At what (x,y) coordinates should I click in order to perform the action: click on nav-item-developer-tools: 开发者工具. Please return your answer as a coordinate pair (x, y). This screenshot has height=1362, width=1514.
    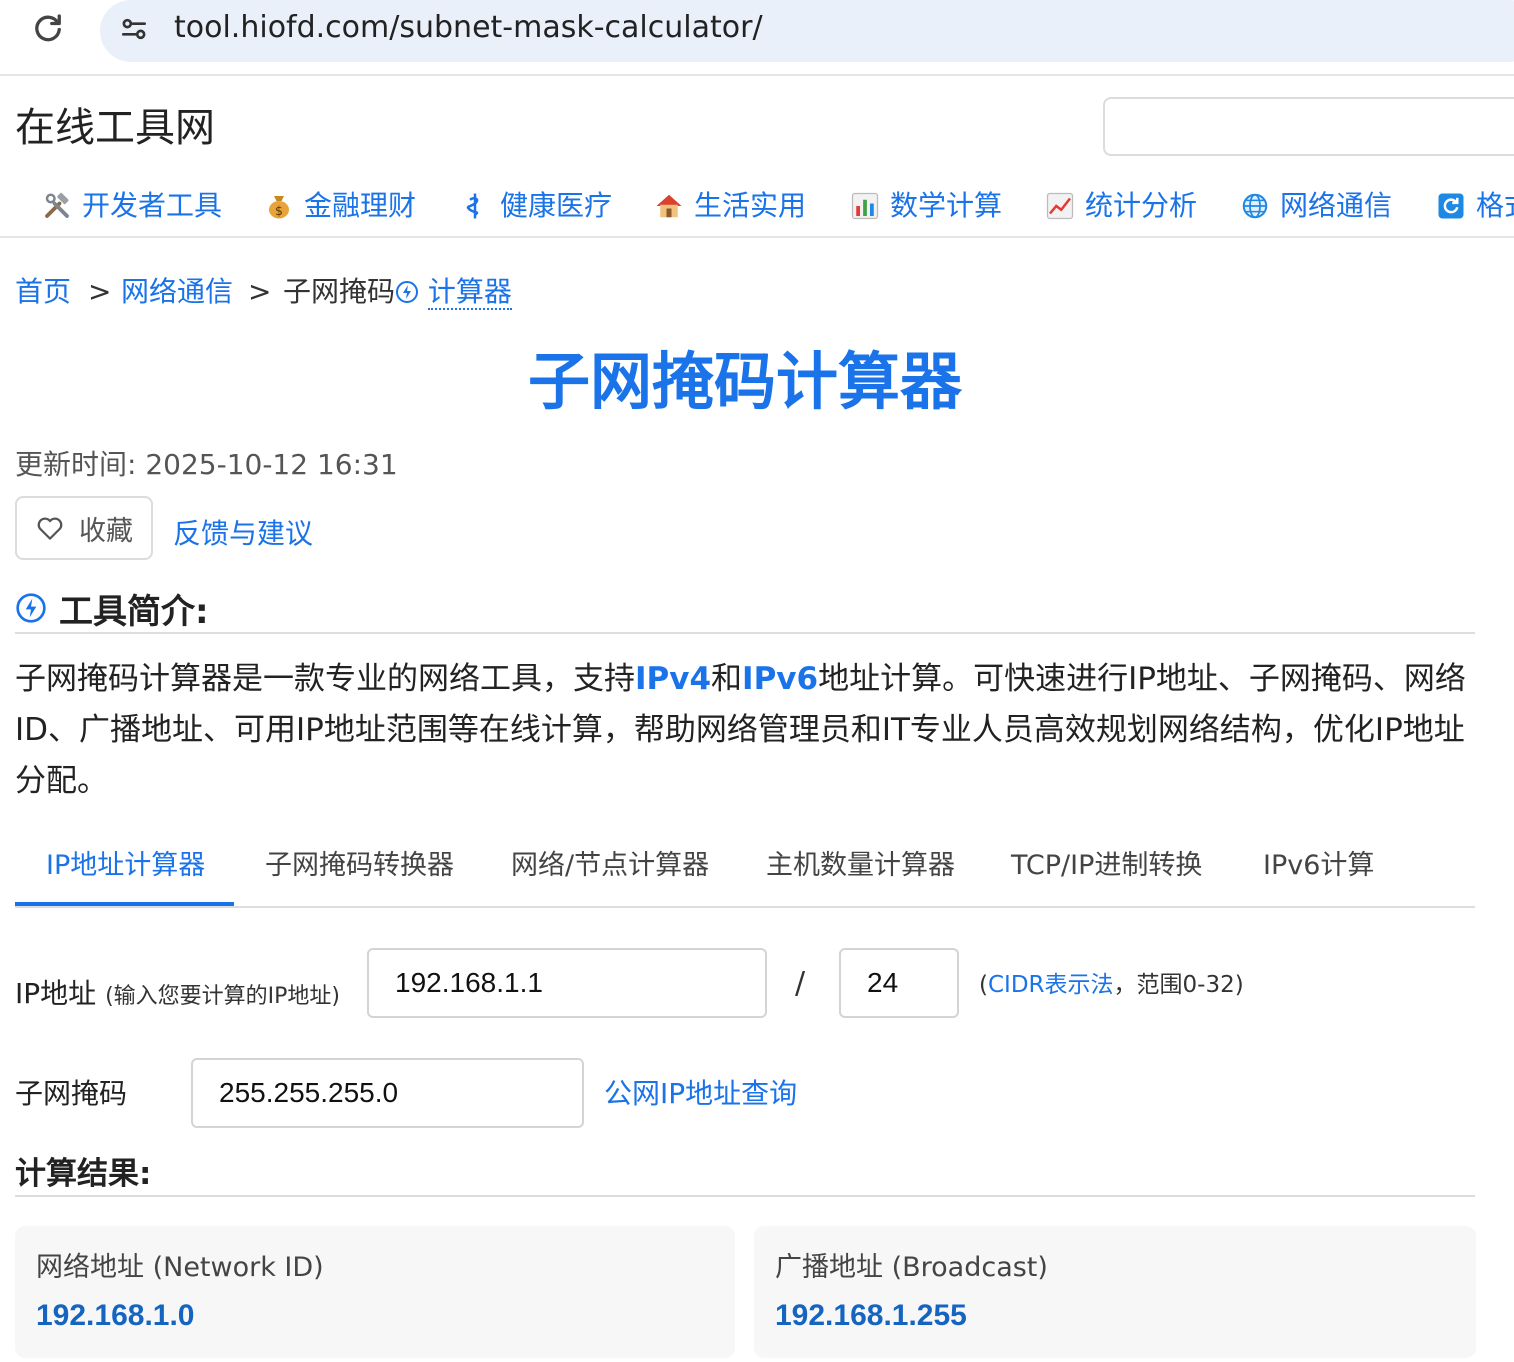
    Looking at the image, I should click on (132, 206).